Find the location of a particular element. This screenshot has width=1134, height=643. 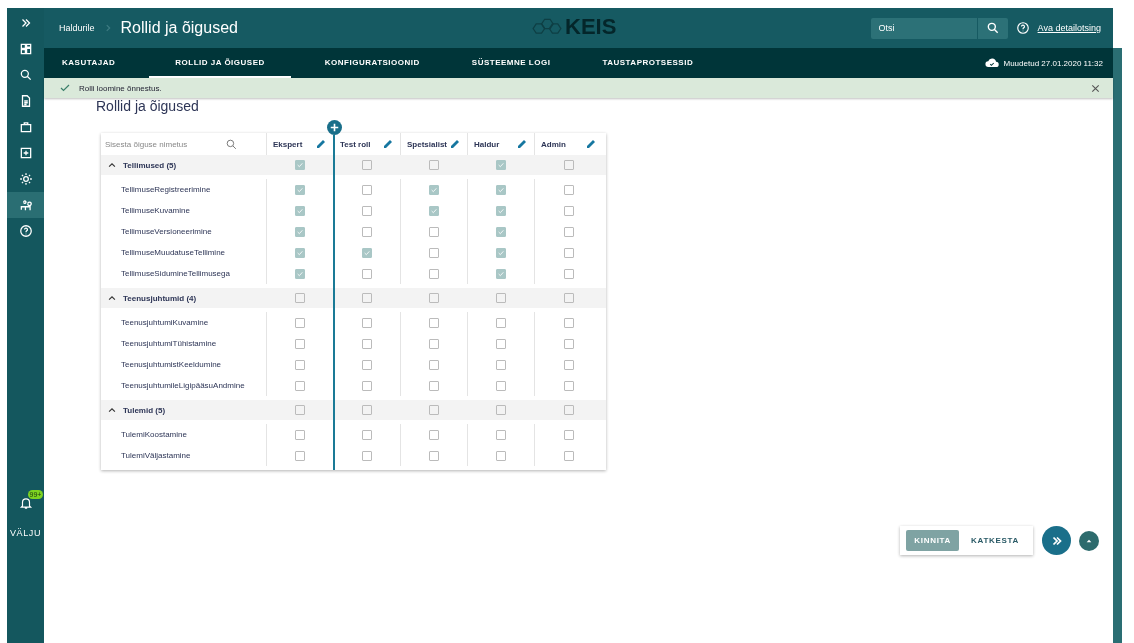

action-button: KATKESTA is located at coordinates (995, 540).